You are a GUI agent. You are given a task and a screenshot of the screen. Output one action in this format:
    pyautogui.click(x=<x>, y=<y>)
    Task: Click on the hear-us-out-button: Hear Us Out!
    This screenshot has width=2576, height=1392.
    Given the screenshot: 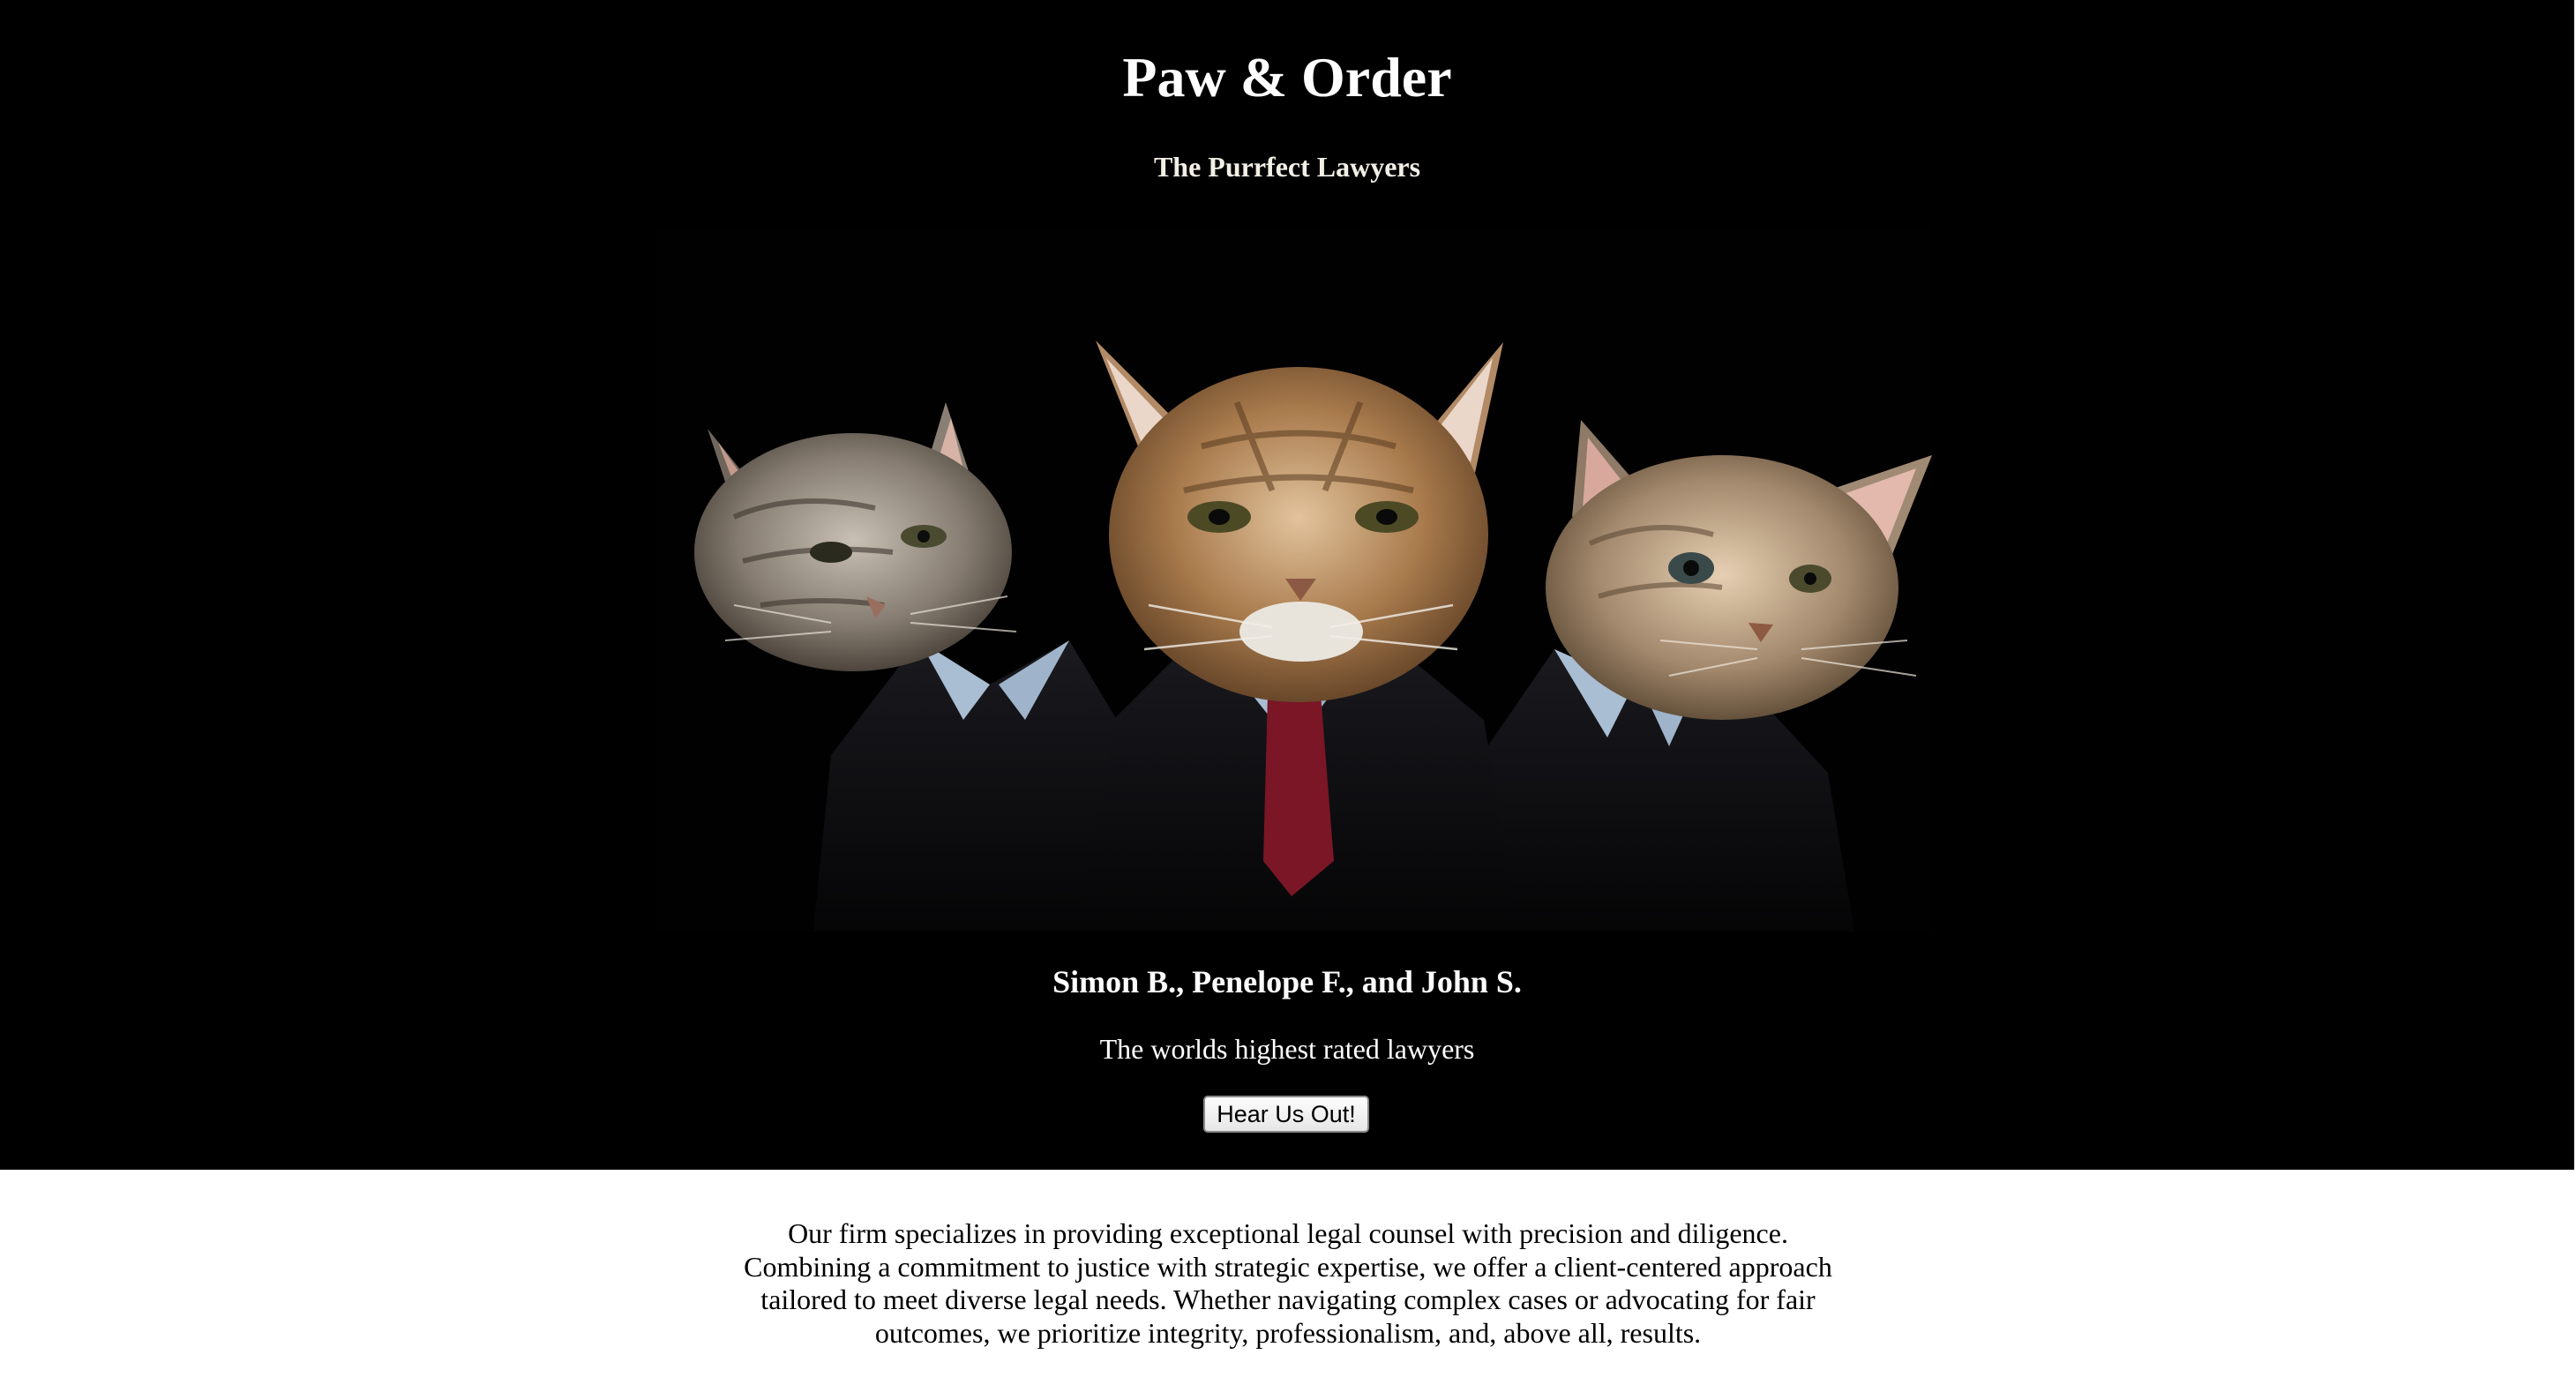 What is the action you would take?
    pyautogui.click(x=1286, y=1114)
    